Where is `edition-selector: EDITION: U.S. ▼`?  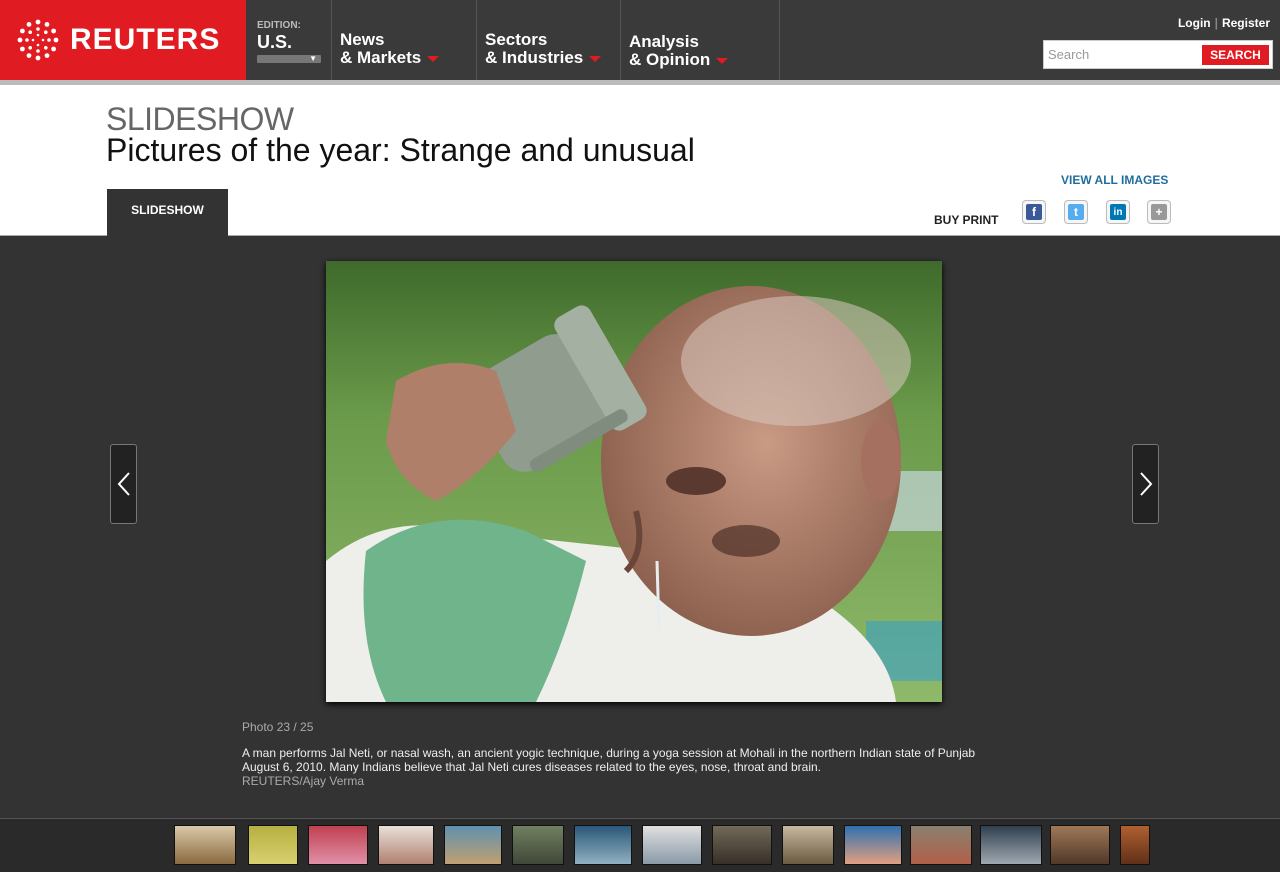
edition-selector: EDITION: U.S. ▼ is located at coordinates (289, 40).